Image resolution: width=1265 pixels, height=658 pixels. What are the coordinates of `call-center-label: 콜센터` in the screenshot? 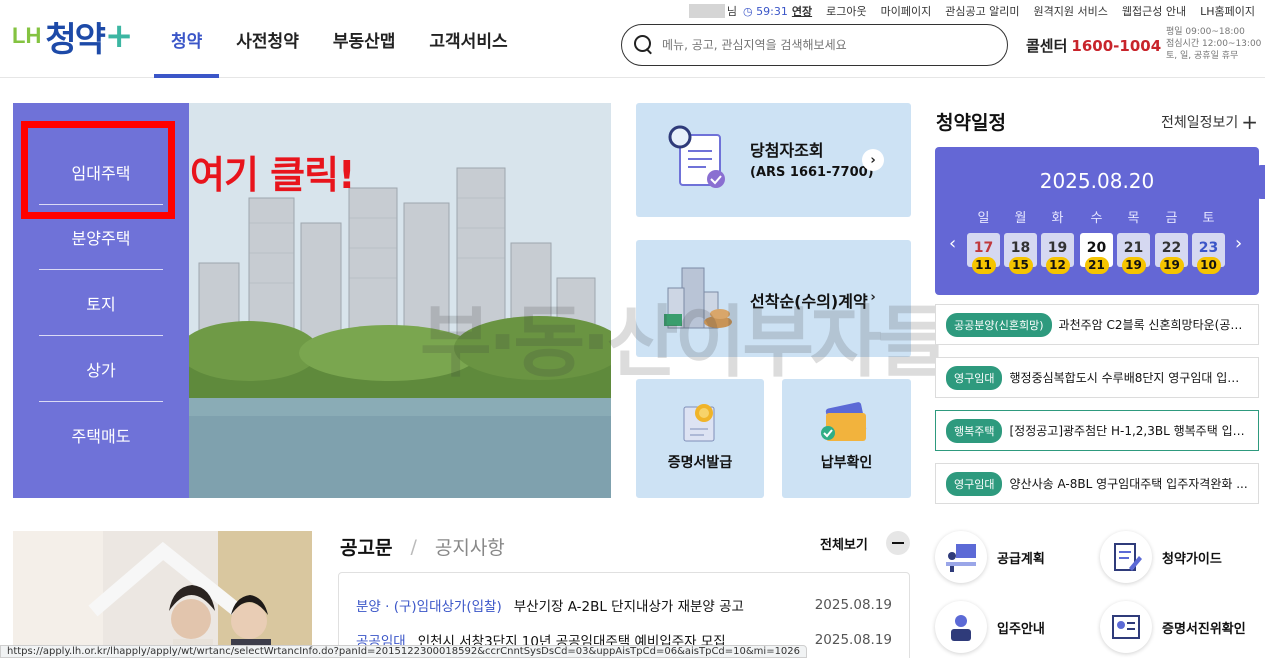 It's located at (1047, 46).